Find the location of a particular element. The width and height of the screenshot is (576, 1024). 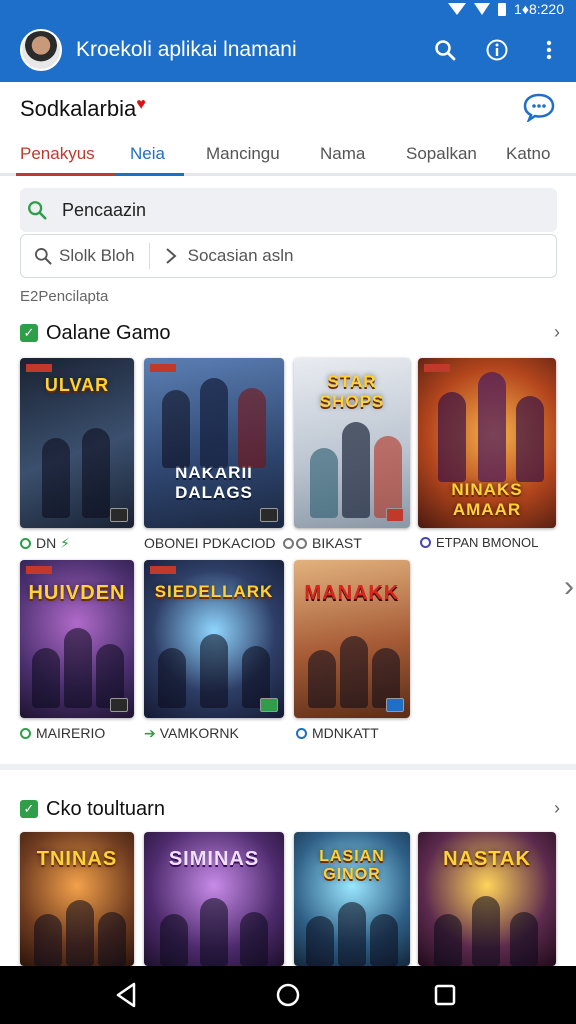

tab-indicator-secondary is located at coordinates (150, 174).